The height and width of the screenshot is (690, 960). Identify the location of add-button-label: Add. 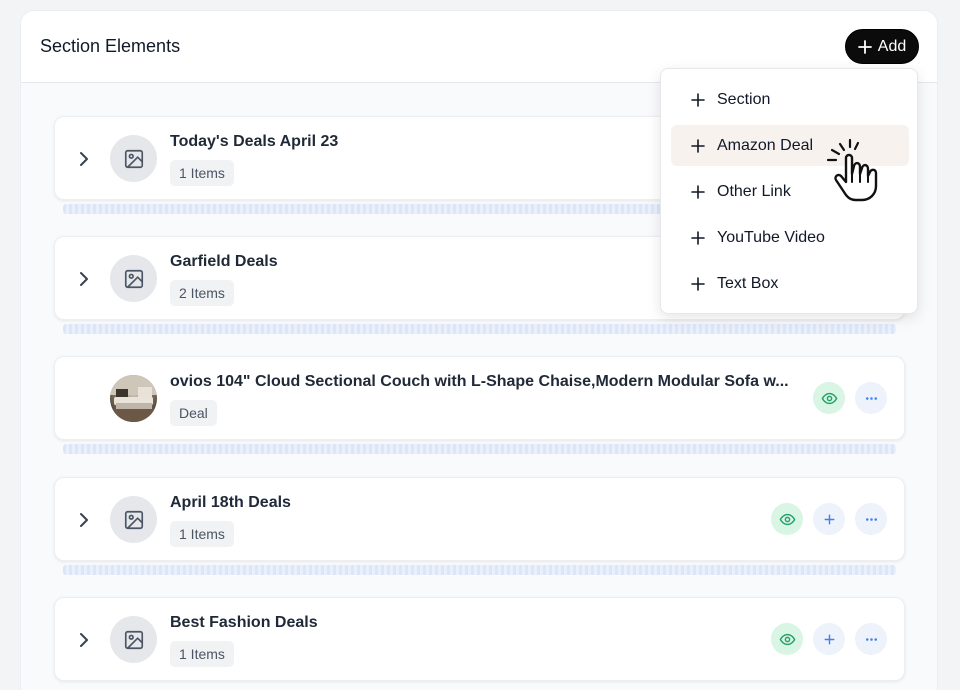
(892, 46).